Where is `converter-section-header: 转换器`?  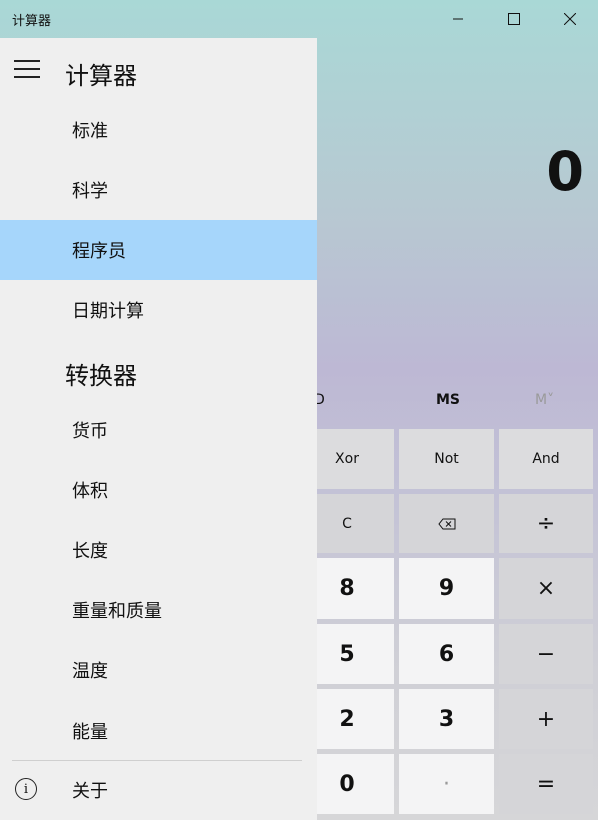 converter-section-header: 转换器 is located at coordinates (101, 376).